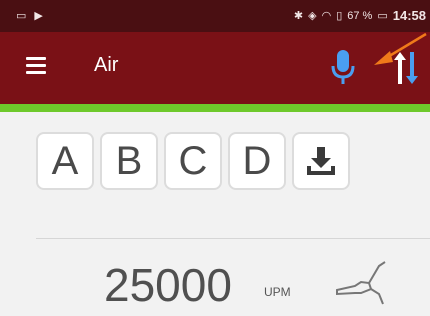 Image resolution: width=430 pixels, height=316 pixels. Describe the element at coordinates (129, 161) in the screenshot. I see `preset-b-button: B` at that location.